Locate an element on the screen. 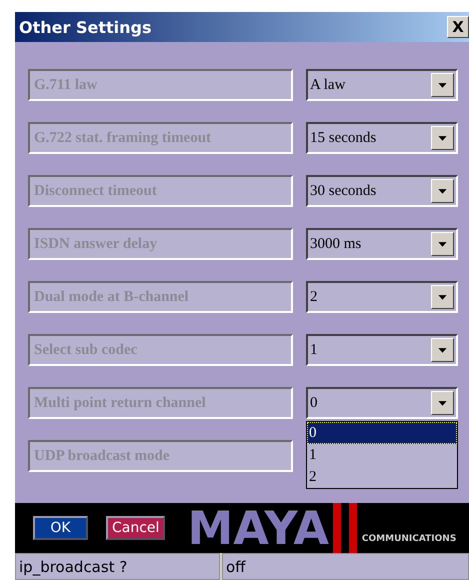 This screenshot has height=580, width=469. dropdown-option: 0 is located at coordinates (382, 433).